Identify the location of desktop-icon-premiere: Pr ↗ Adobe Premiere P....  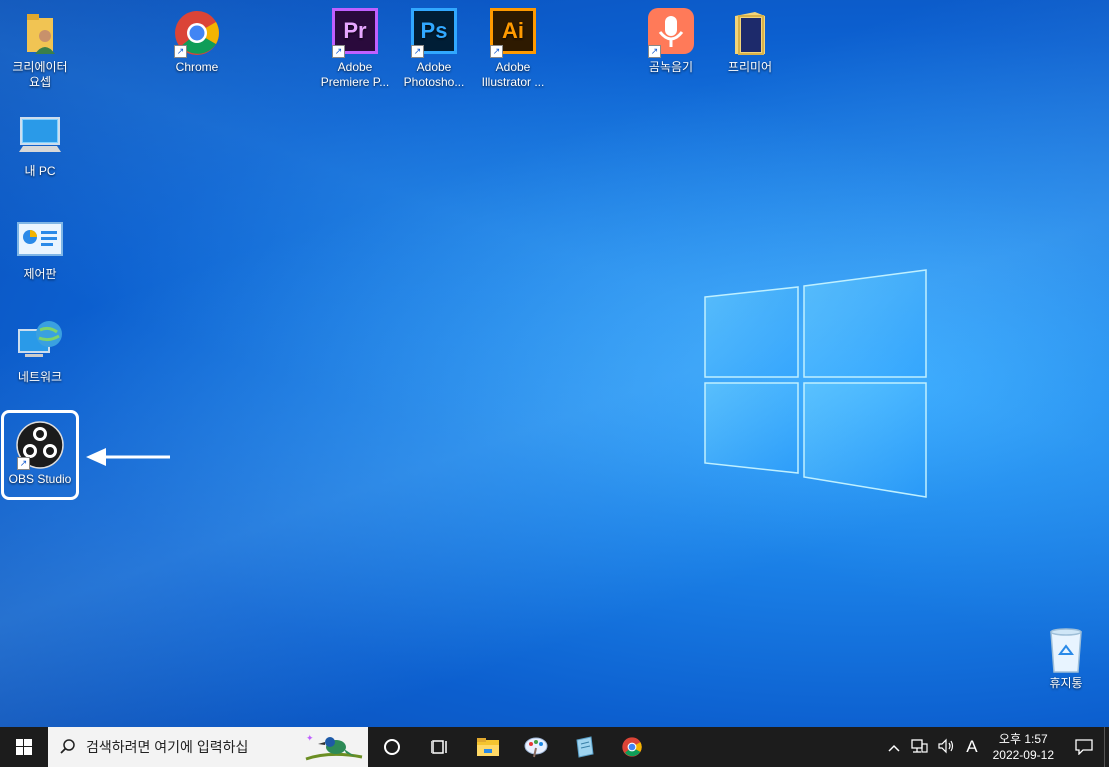
(355, 49).